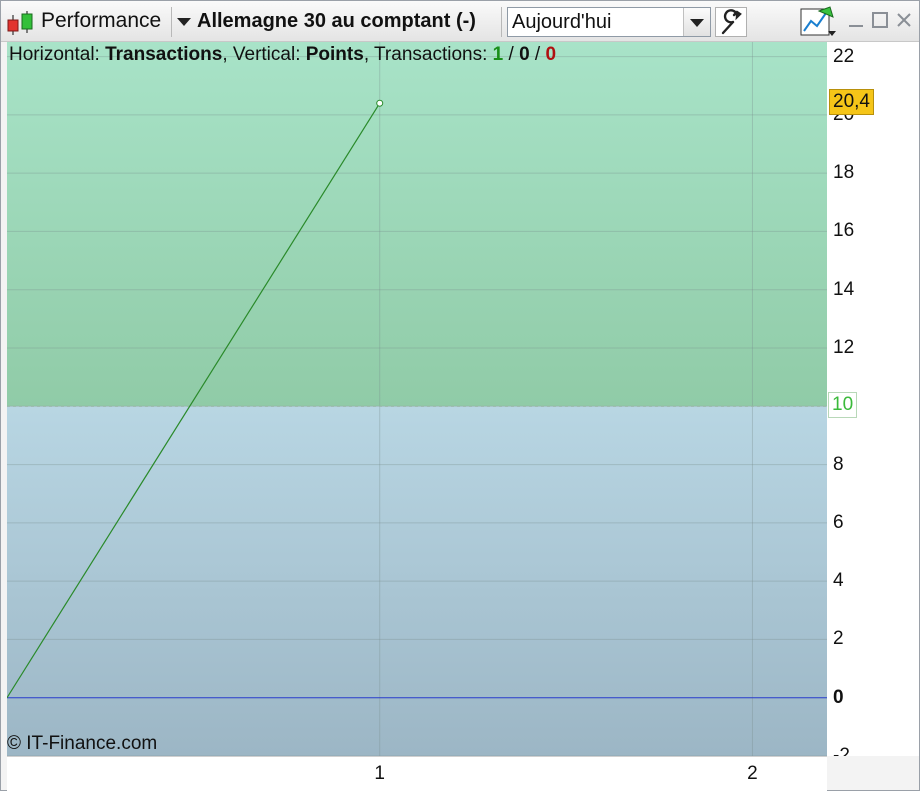  I want to click on close-icon, so click(904, 20).